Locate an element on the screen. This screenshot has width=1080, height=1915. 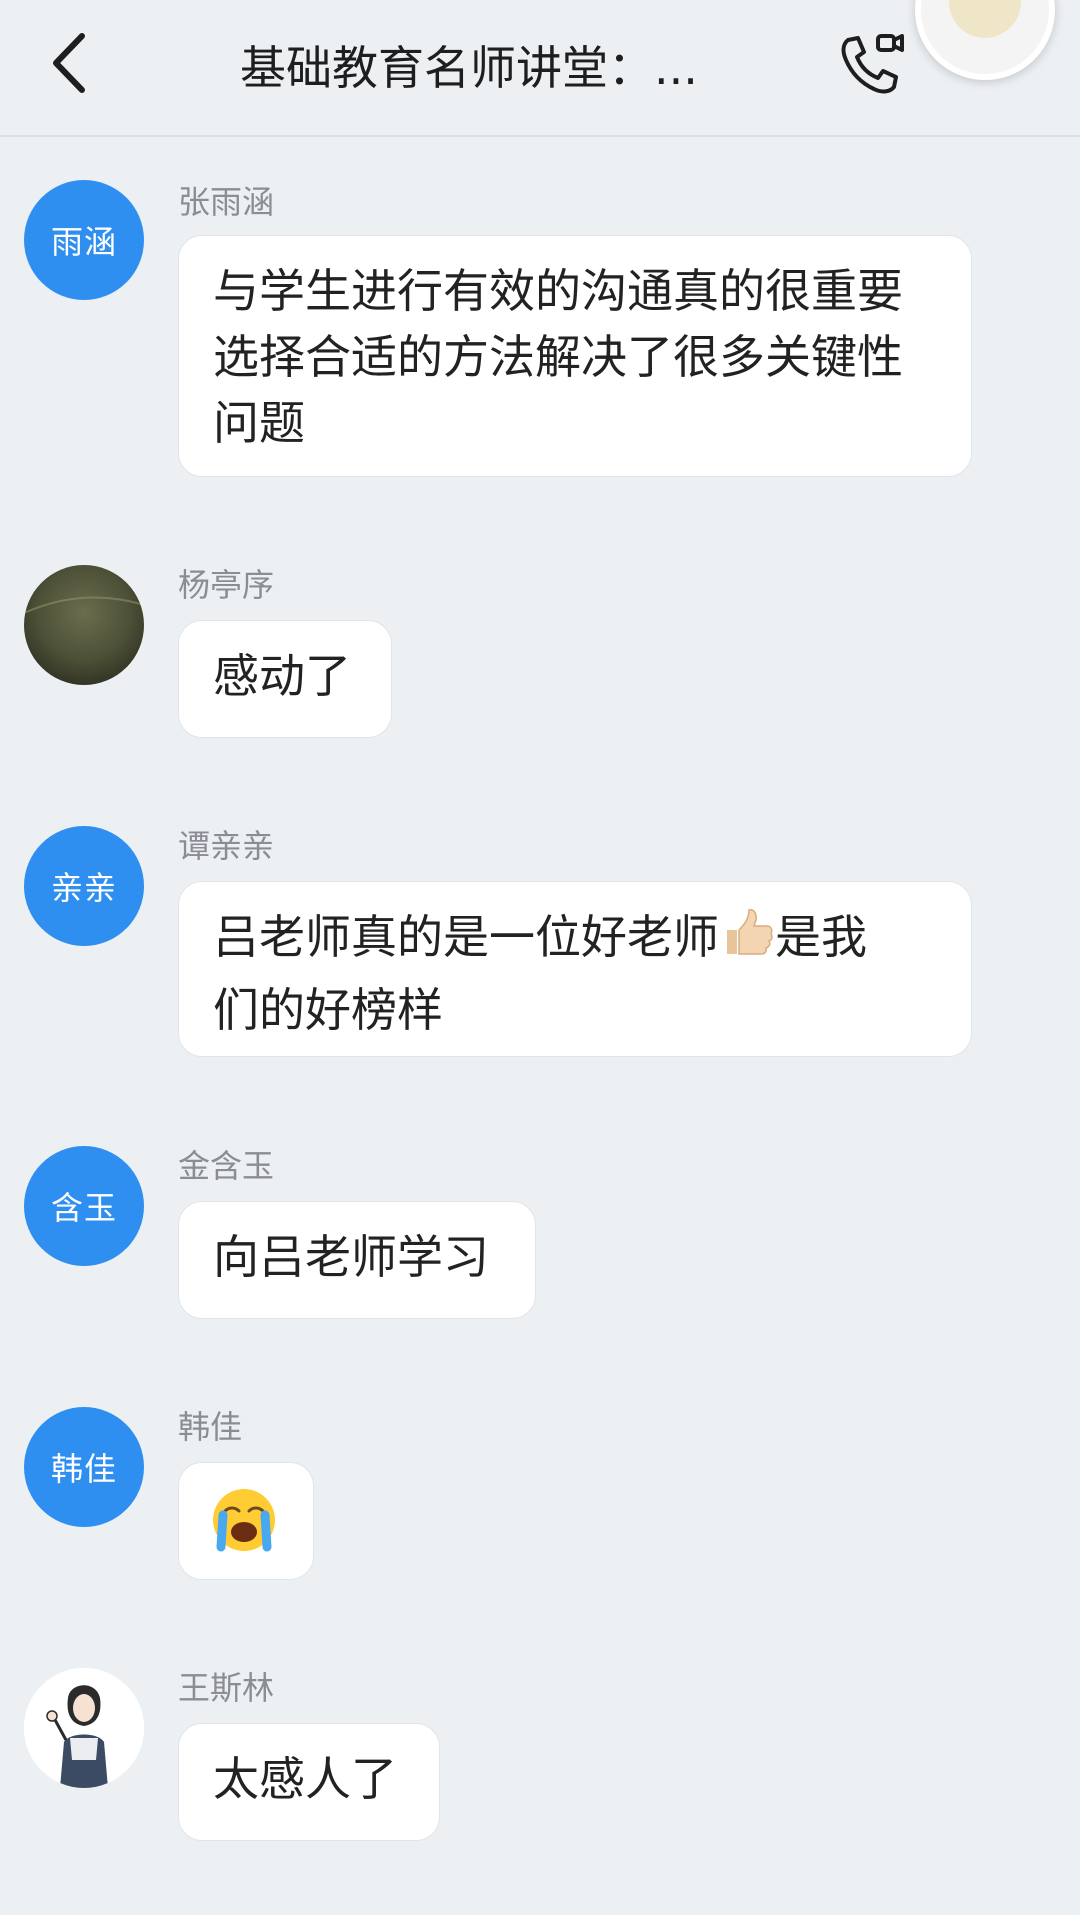
message-bubble: 与学生进行有效的沟通真的很重要 选择合适的方法解决了很多关键性 问题 is located at coordinates (575, 356).